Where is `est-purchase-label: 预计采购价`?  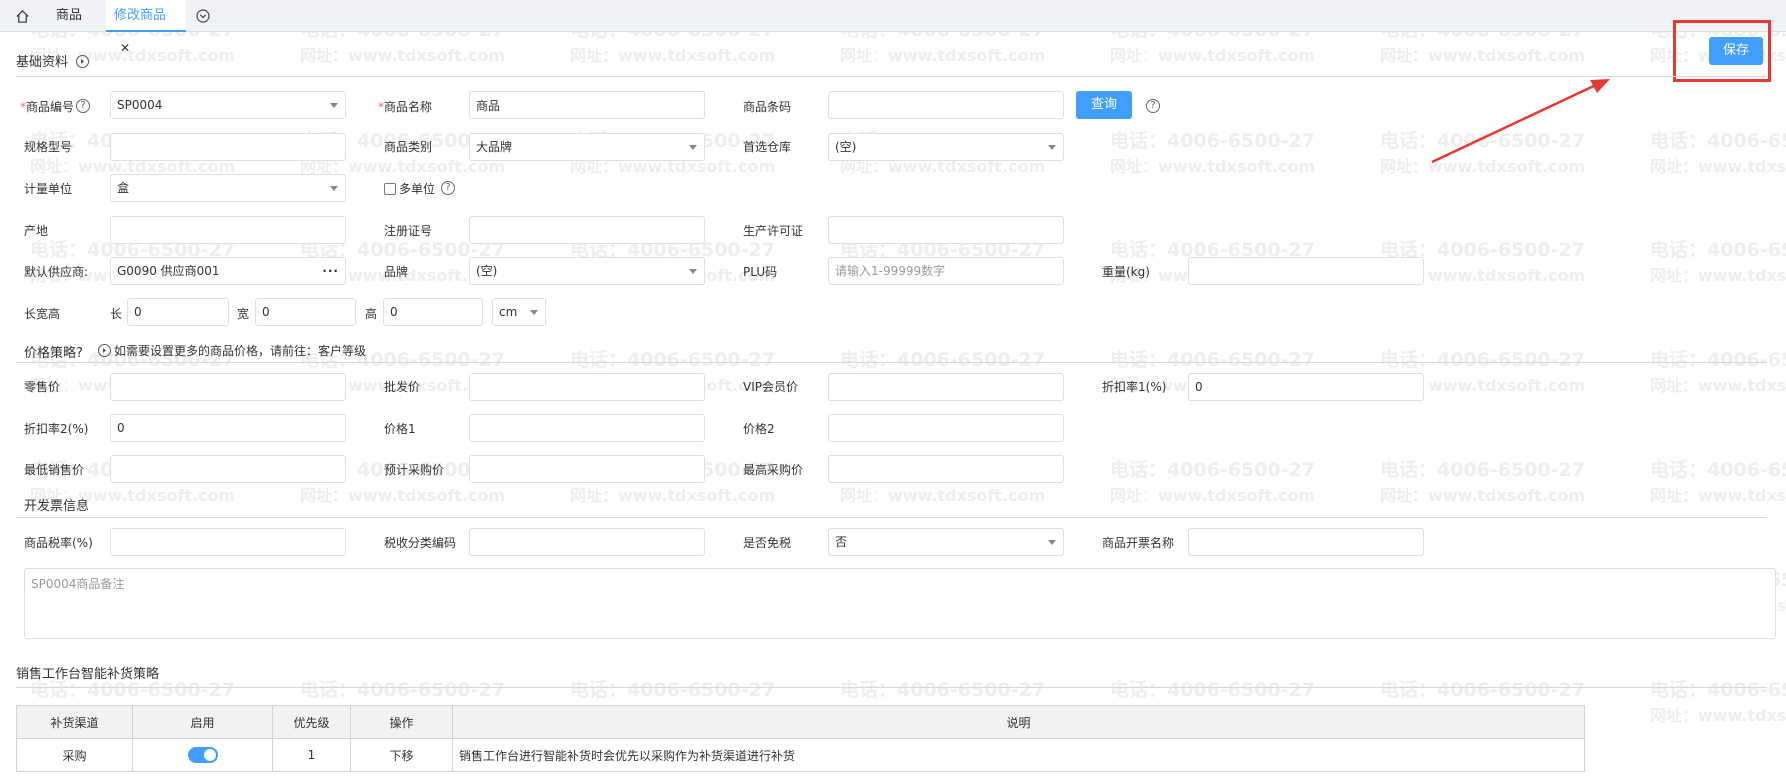
est-purchase-label: 预计采购价 is located at coordinates (414, 470).